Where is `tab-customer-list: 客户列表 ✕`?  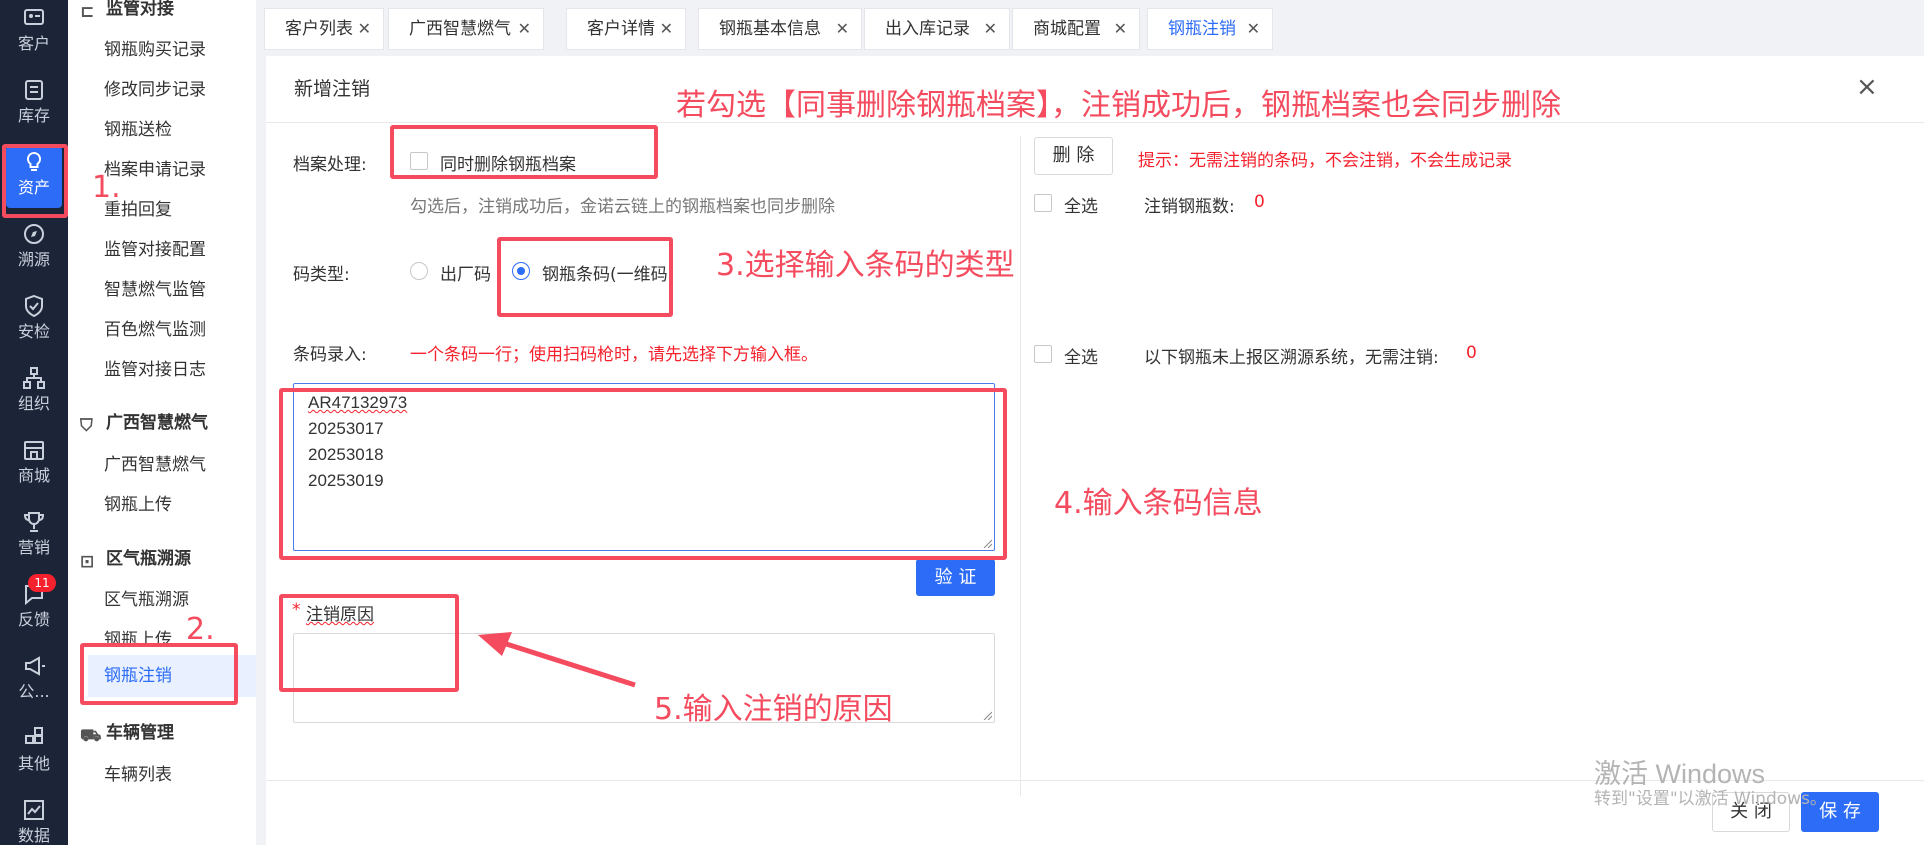
tab-customer-list: 客户列表 ✕ is located at coordinates (324, 29).